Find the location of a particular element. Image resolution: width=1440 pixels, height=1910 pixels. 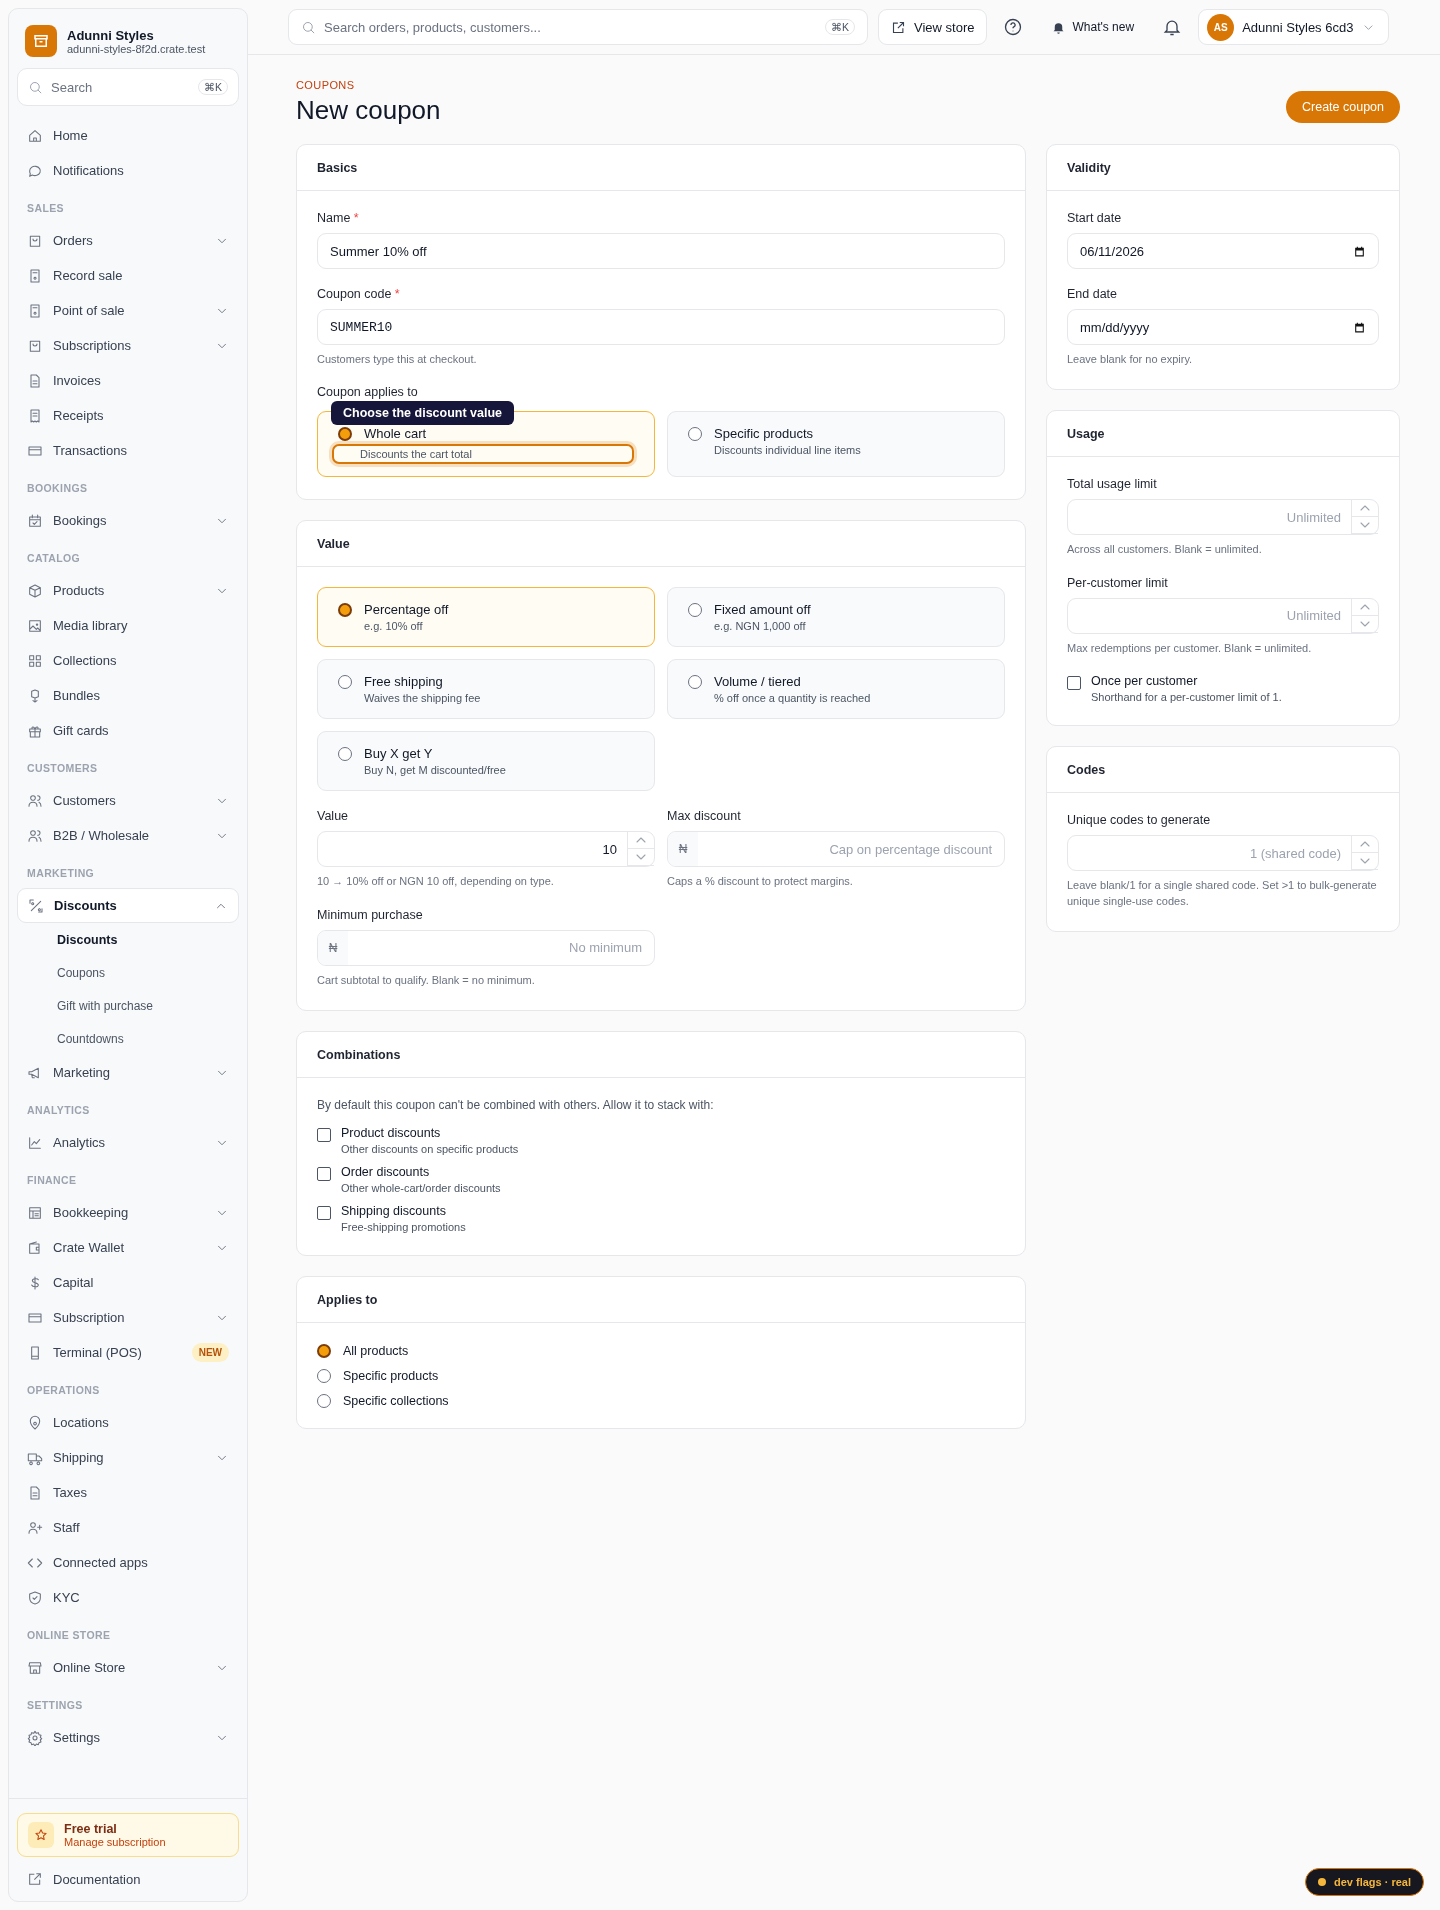

option-title: Volume / tiered is located at coordinates (758, 682).